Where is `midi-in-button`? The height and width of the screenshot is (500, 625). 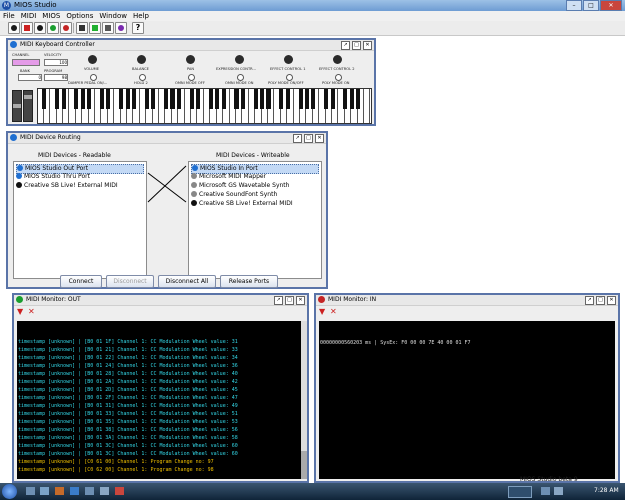 midi-in-button is located at coordinates (66, 28).